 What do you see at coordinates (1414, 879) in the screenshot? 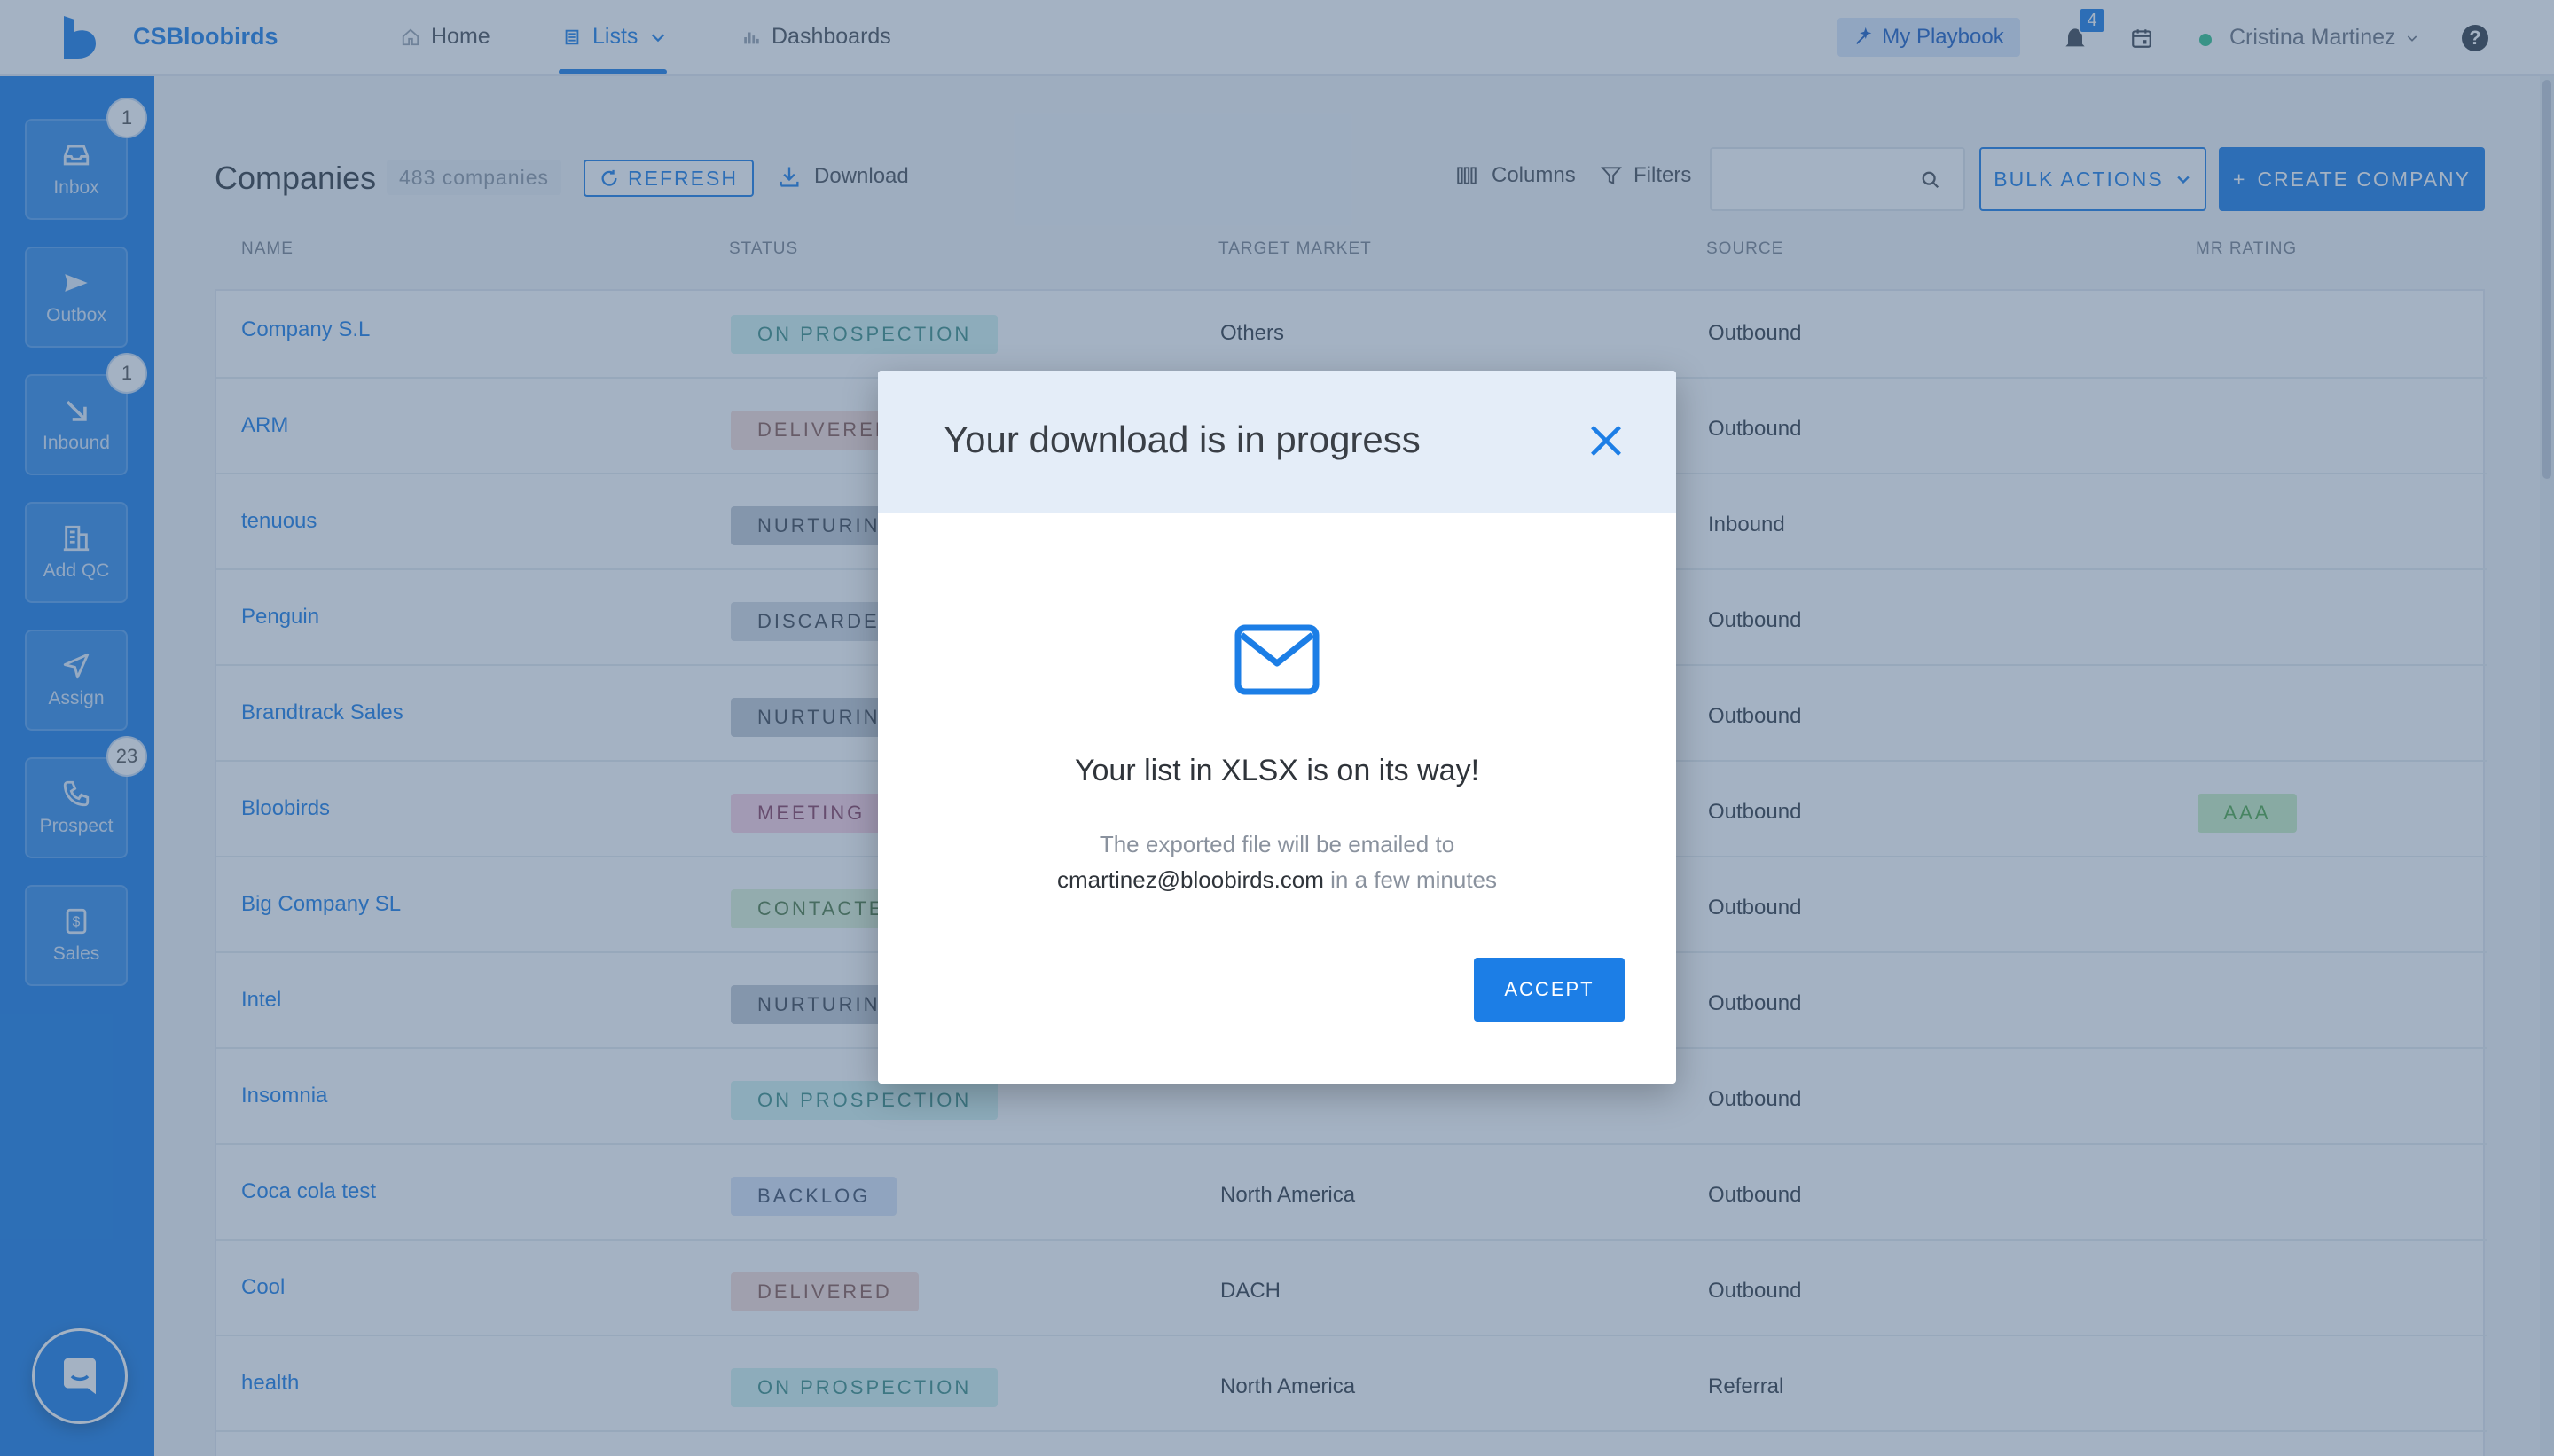
I see `dialog-message-suffix: in a few minutes` at bounding box center [1414, 879].